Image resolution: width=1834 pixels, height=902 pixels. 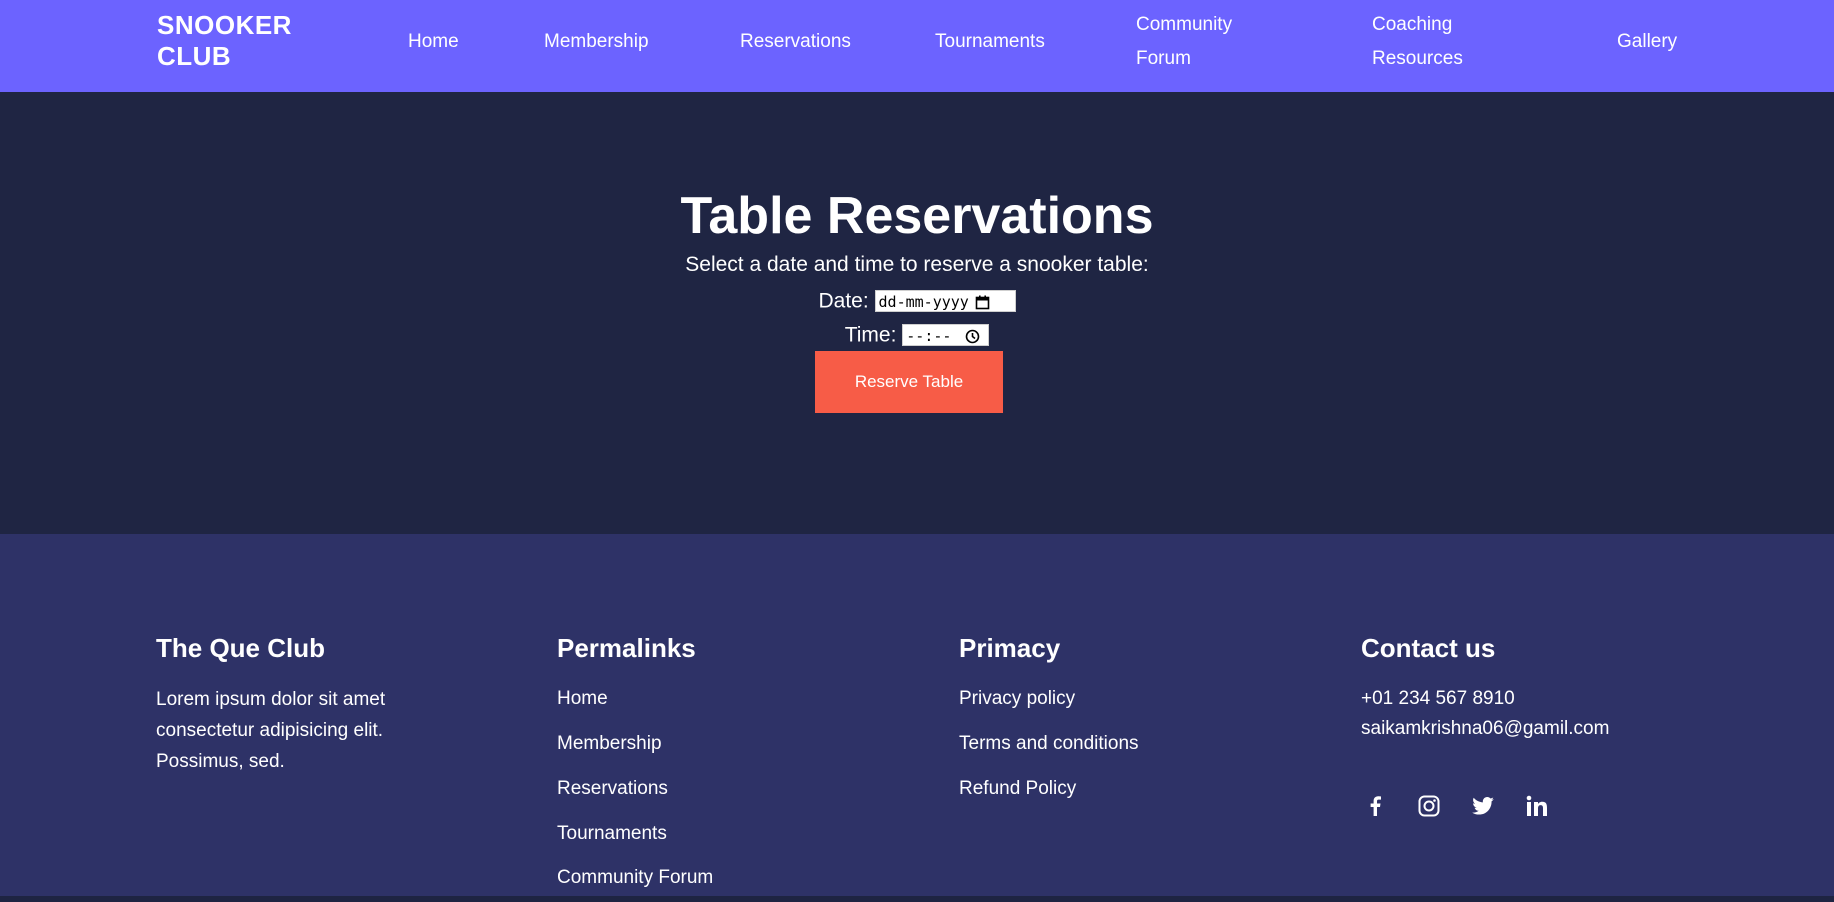 What do you see at coordinates (990, 42) in the screenshot?
I see `nav-tournaments: Tournaments` at bounding box center [990, 42].